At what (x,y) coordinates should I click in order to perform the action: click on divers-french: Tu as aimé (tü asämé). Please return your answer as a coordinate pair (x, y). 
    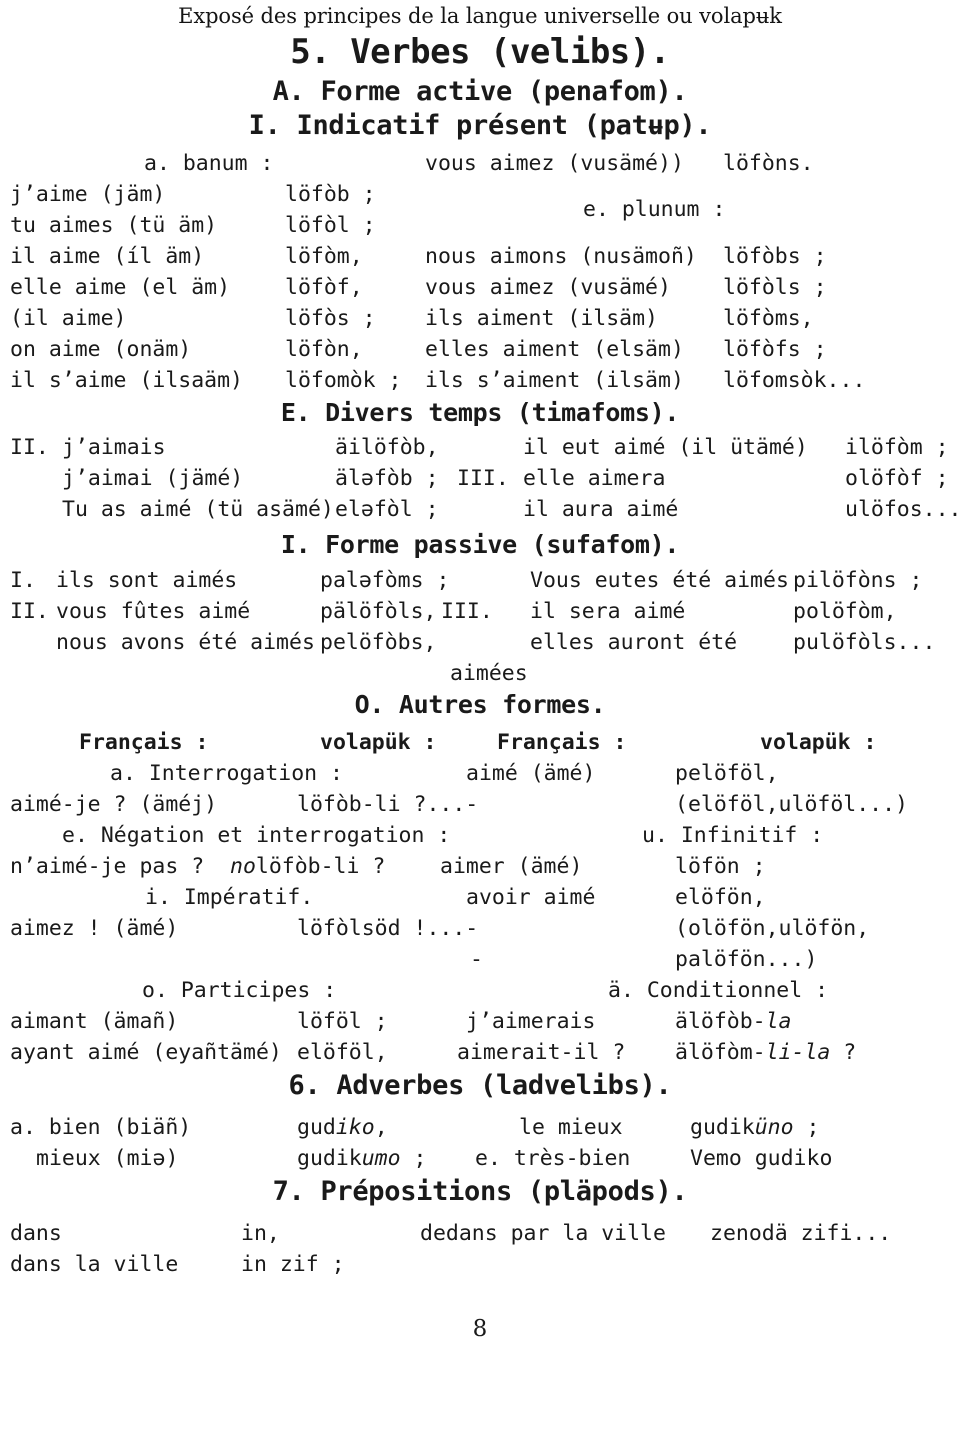
    Looking at the image, I should click on (198, 509).